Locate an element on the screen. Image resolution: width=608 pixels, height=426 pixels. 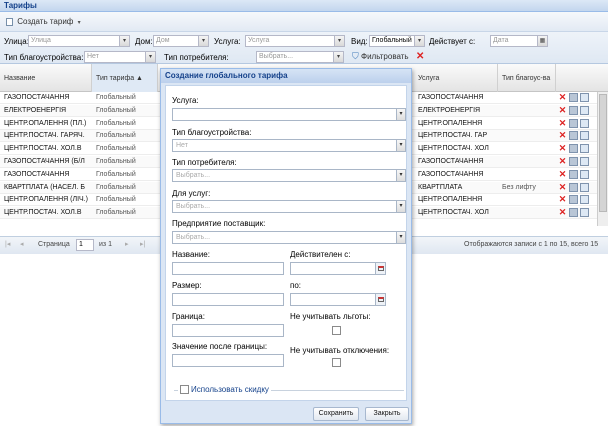
page-count-label: из 1 is located at coordinates (105, 244).